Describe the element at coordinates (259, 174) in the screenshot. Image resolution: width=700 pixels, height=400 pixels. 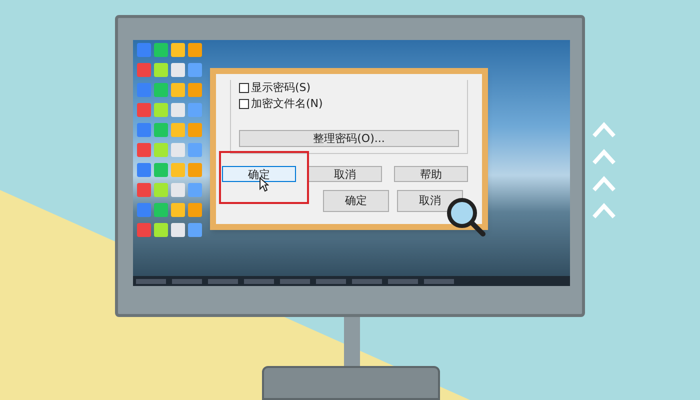
I see `dialog-button: 确定` at that location.